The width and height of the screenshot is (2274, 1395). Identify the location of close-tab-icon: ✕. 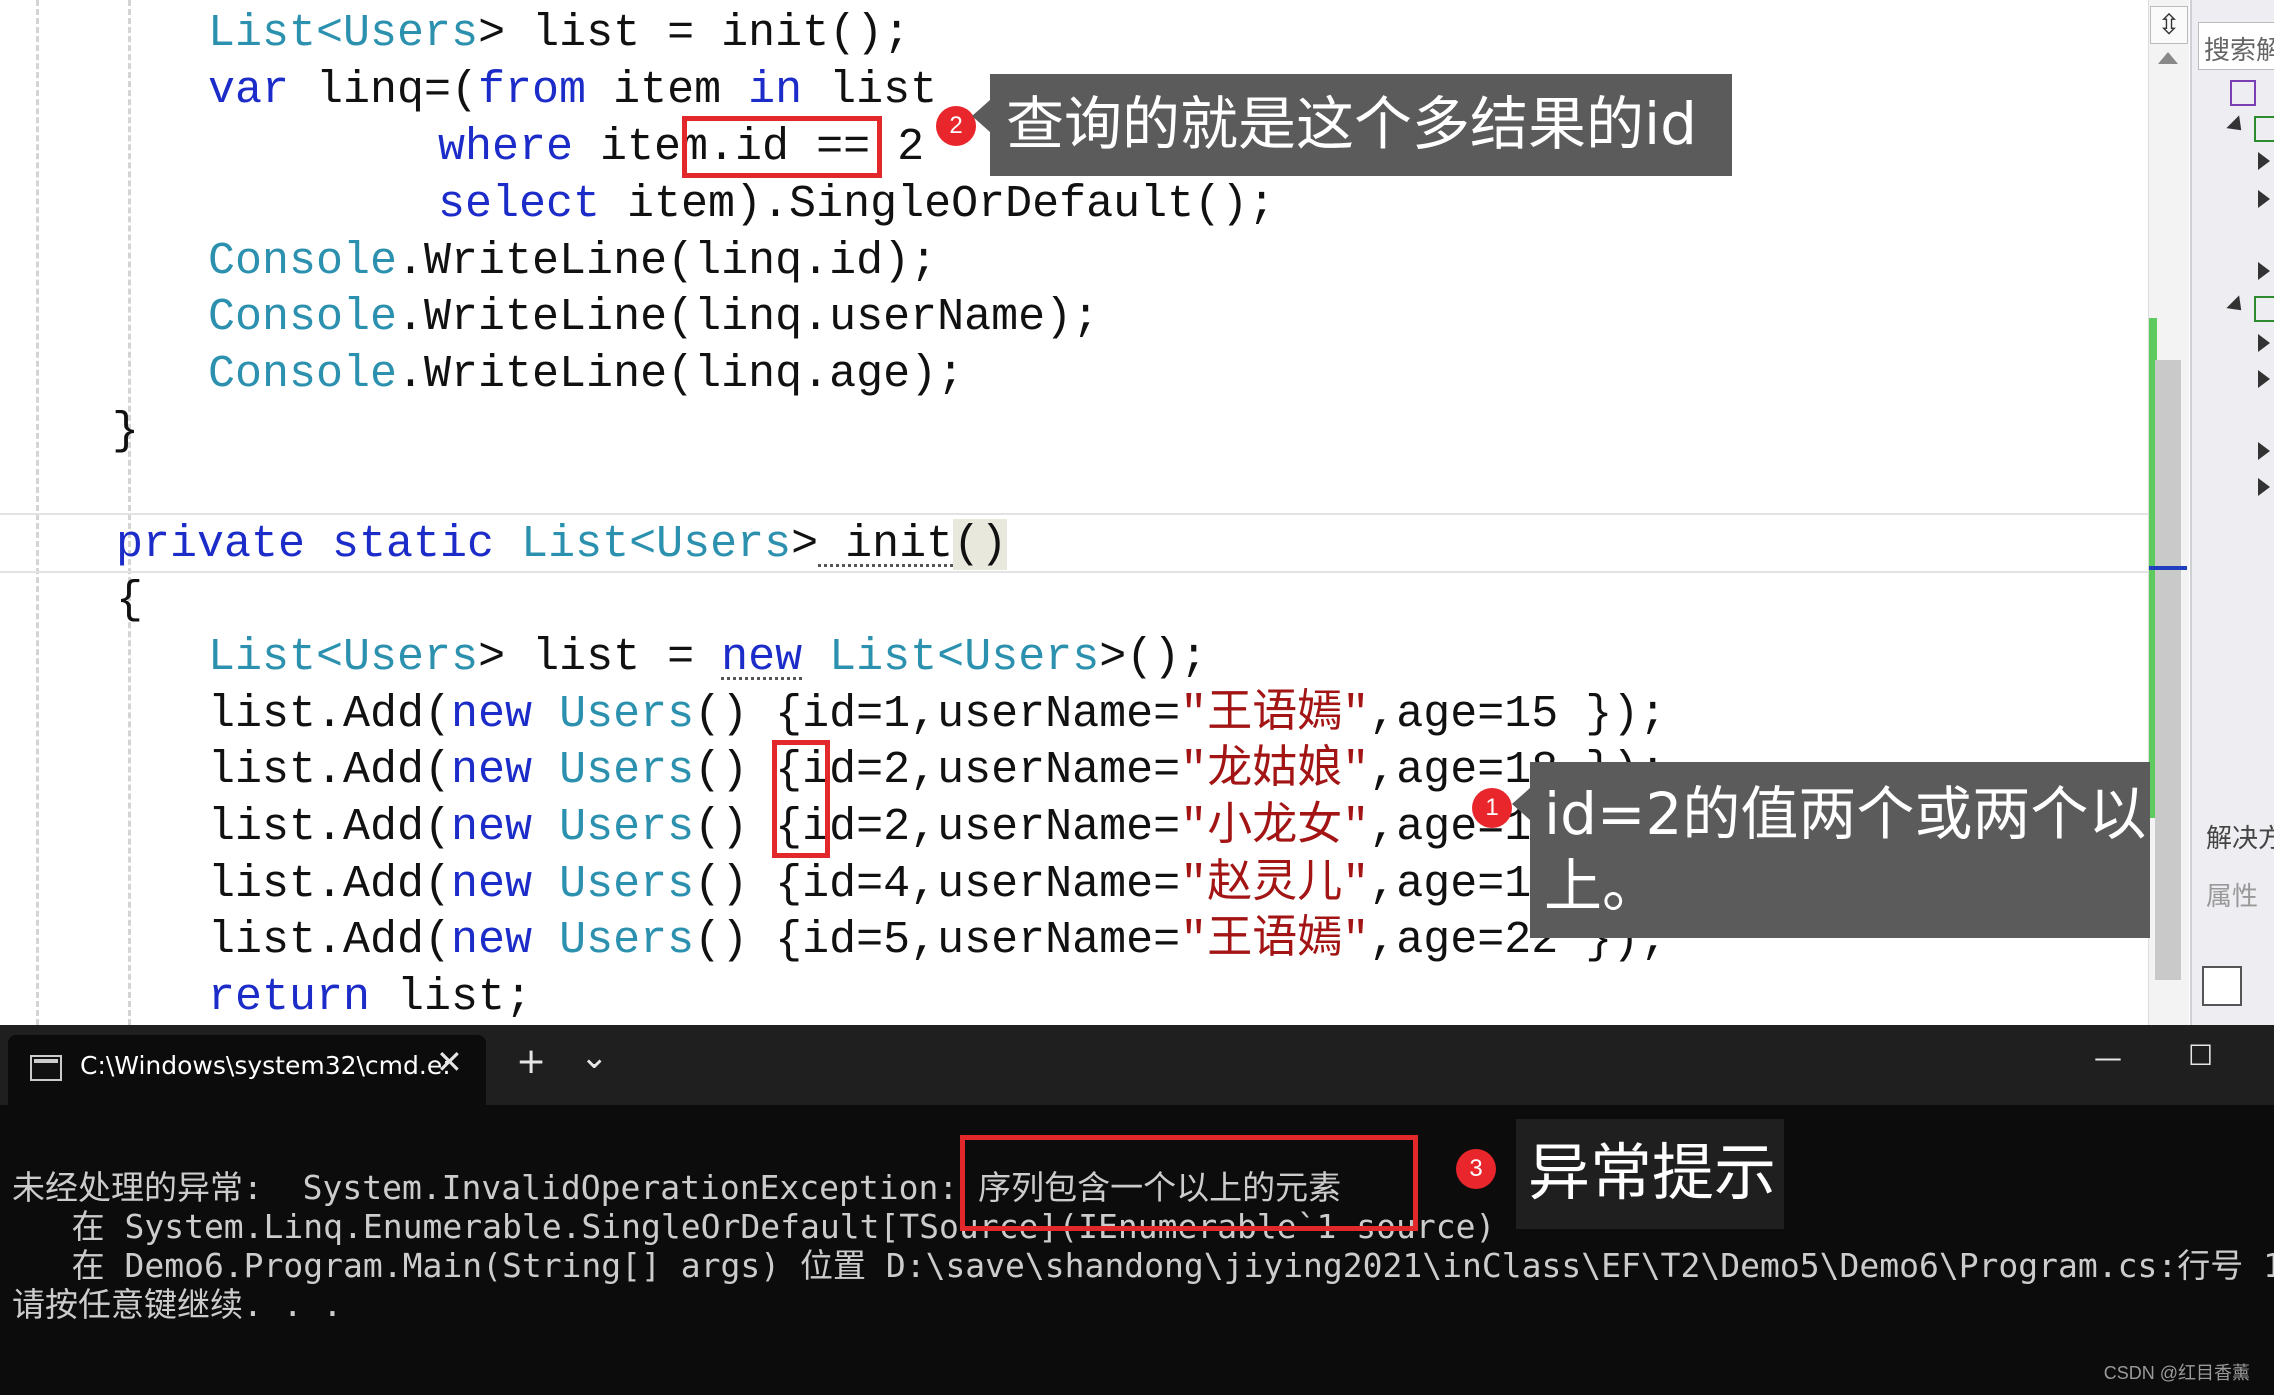
(449, 1062).